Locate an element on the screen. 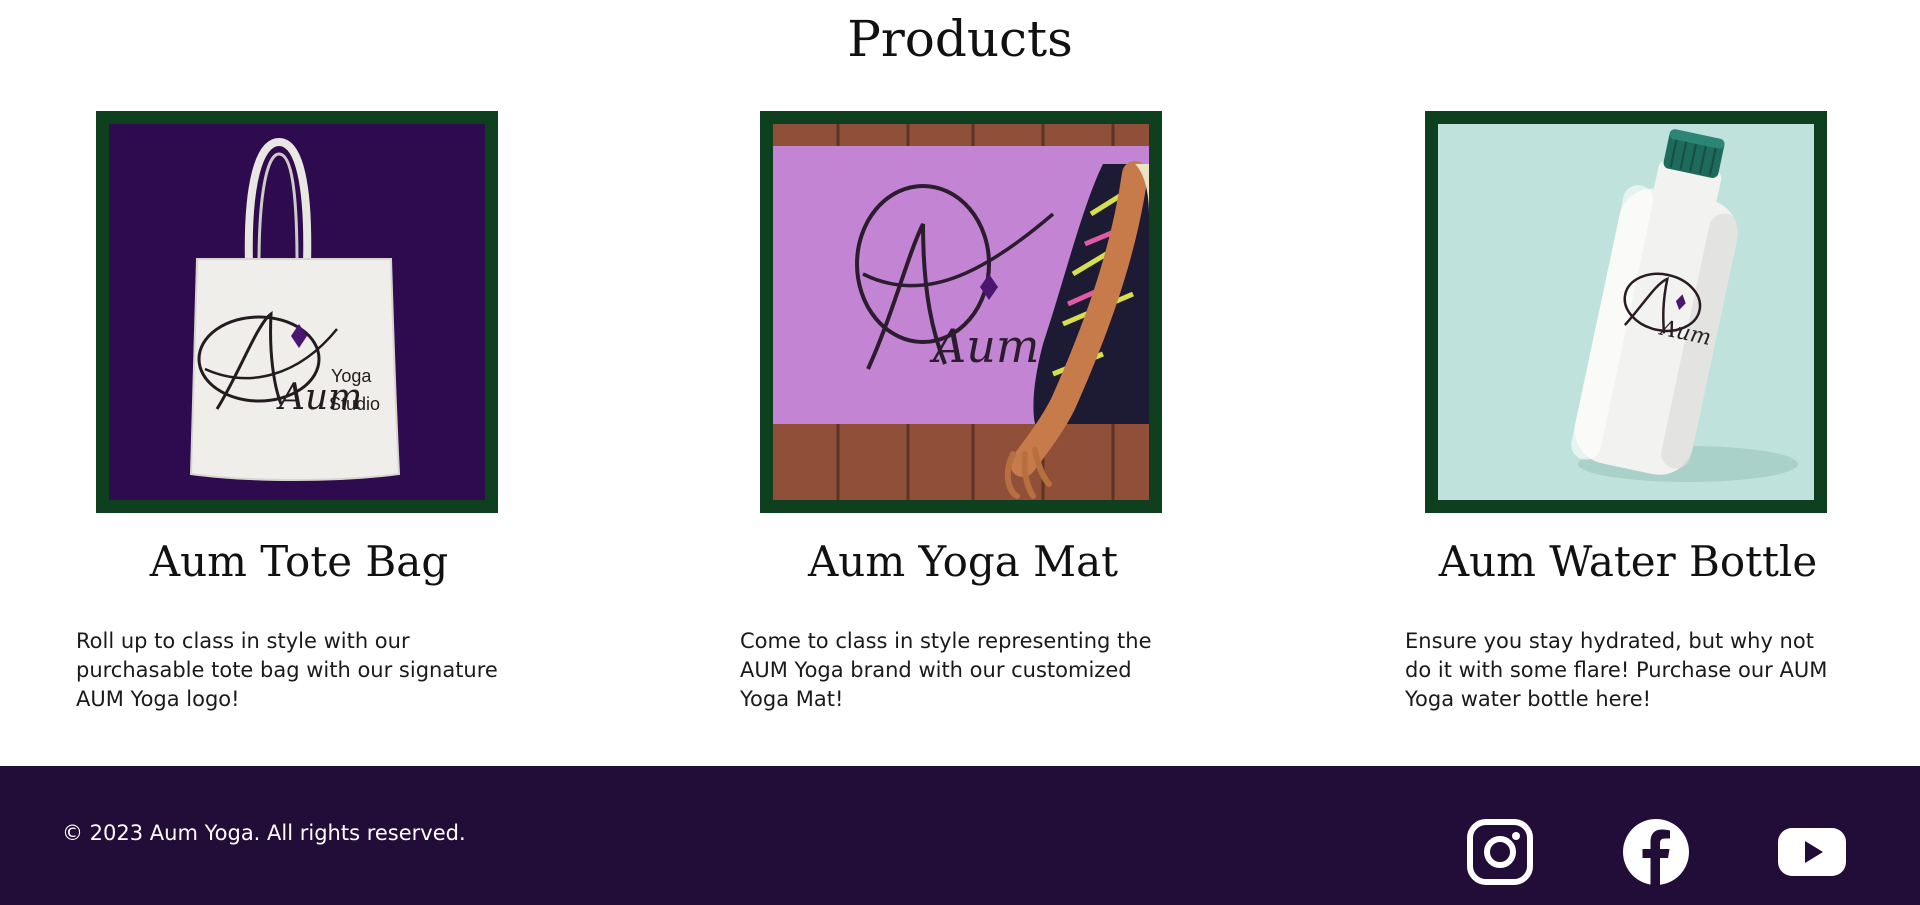 The image size is (1920, 905). youtube-icon is located at coordinates (1812, 852).